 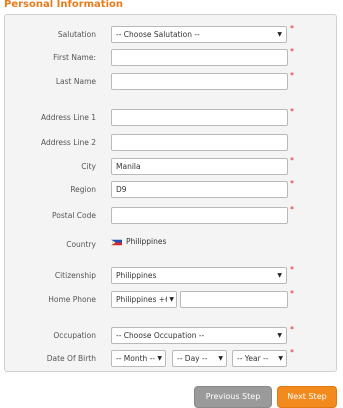 What do you see at coordinates (83, 189) in the screenshot?
I see `region-label: Region` at bounding box center [83, 189].